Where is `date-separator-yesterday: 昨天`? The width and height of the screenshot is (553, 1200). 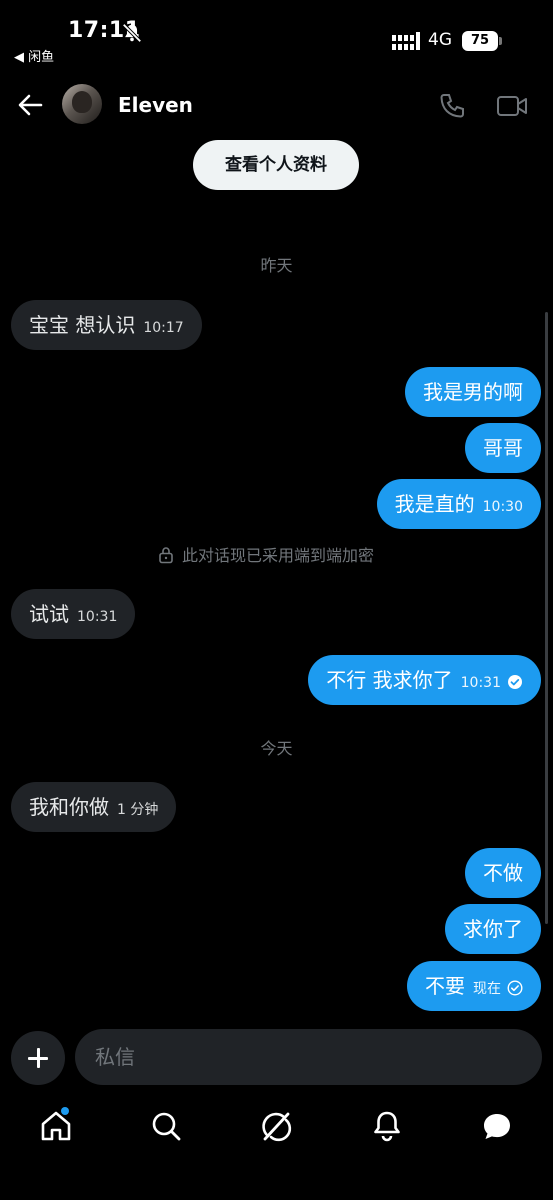
date-separator-yesterday: 昨天 is located at coordinates (276, 265).